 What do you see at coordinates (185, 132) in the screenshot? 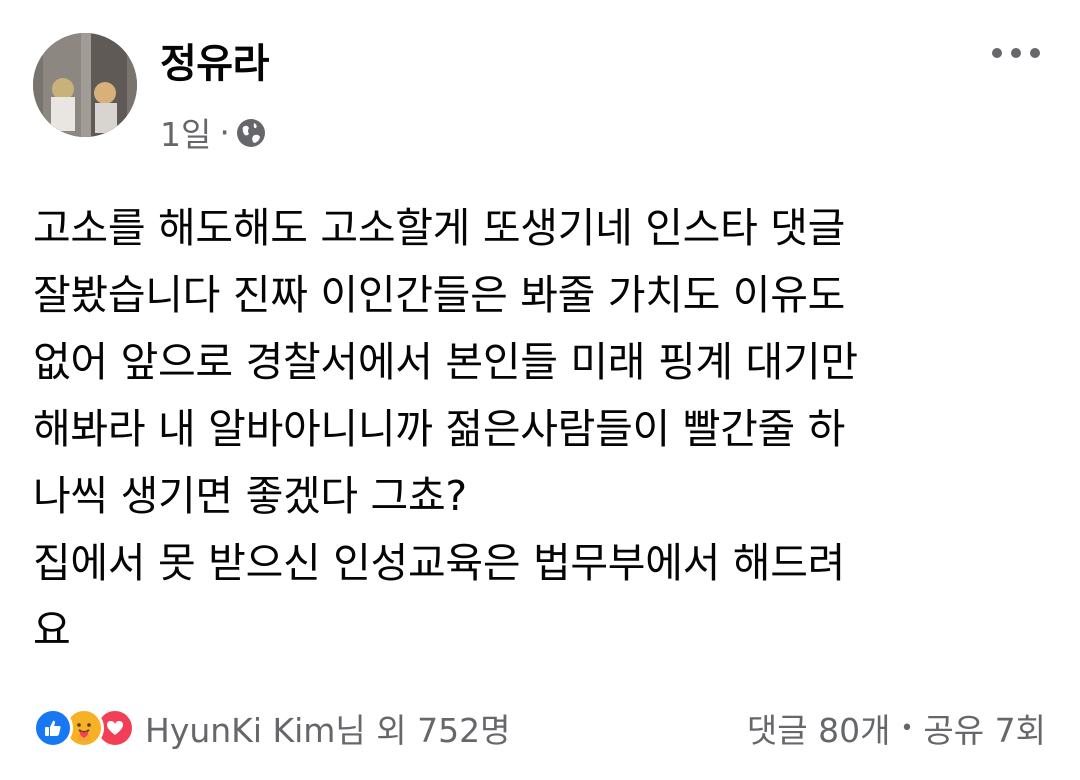
I see `post-time: 1일` at bounding box center [185, 132].